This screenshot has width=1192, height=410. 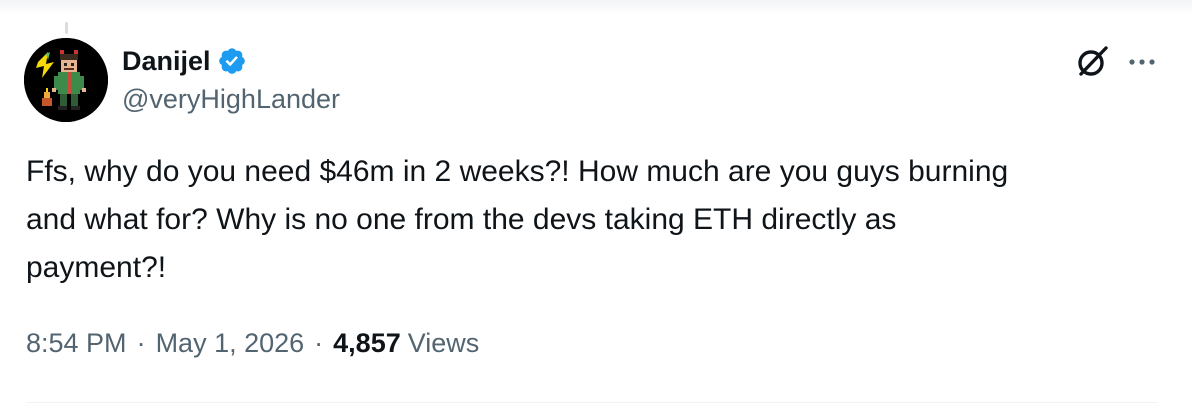 What do you see at coordinates (230, 343) in the screenshot?
I see `tweet-date: May 1, 2026` at bounding box center [230, 343].